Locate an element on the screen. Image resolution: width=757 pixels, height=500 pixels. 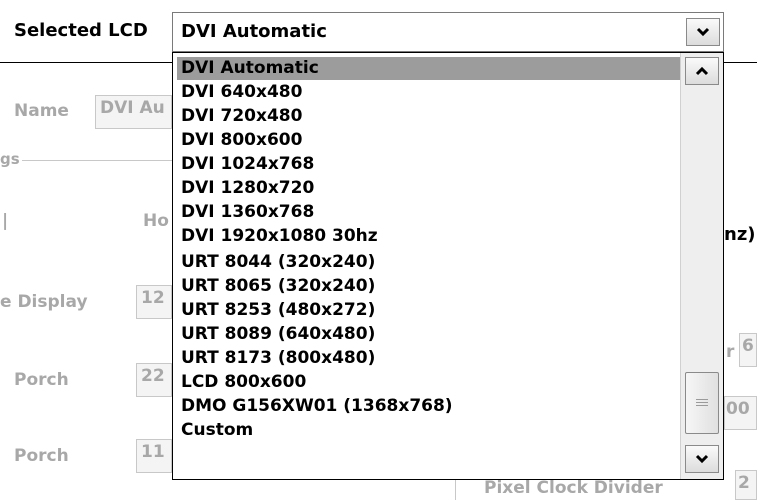
list-item: DVI 720x480 is located at coordinates (240, 116).